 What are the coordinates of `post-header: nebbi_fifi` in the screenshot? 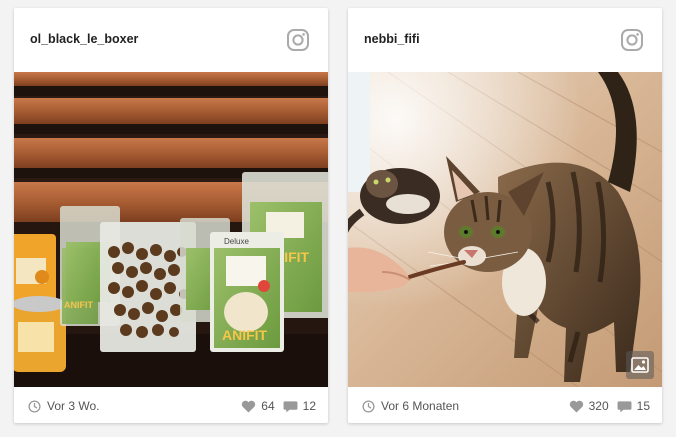 It's located at (505, 40).